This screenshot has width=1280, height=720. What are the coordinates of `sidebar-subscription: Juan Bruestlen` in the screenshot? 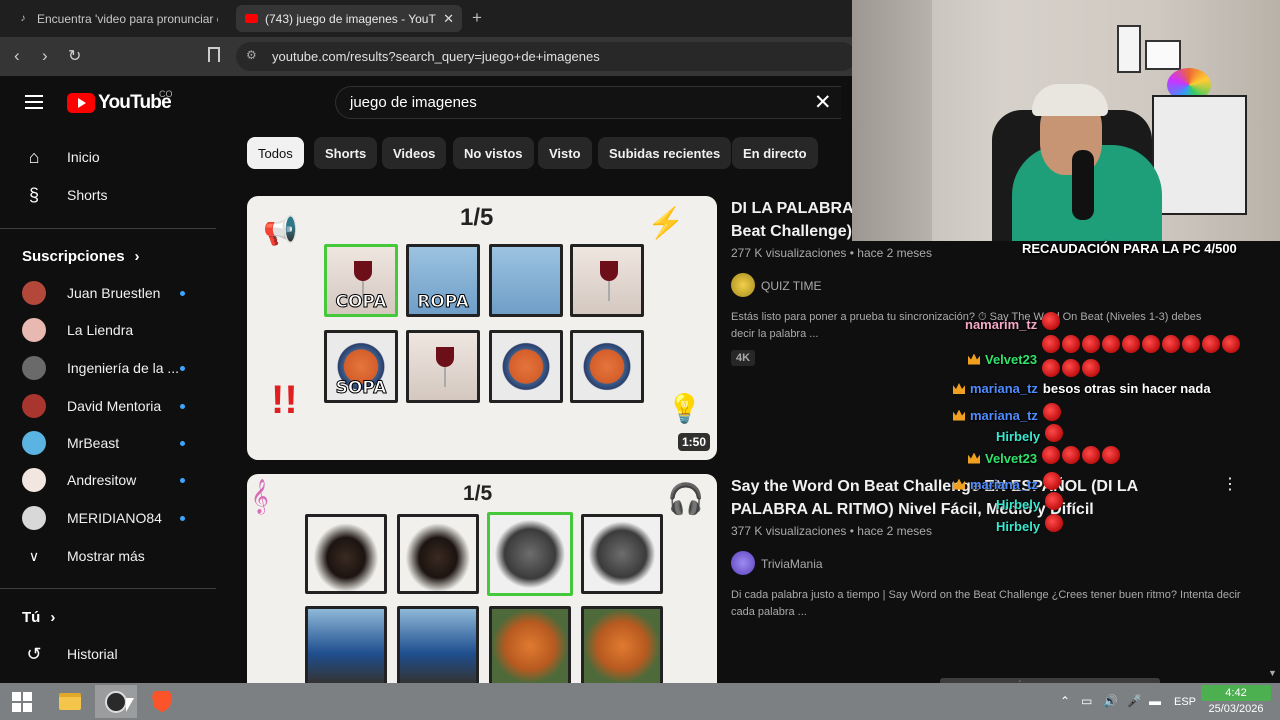 It's located at (108, 293).